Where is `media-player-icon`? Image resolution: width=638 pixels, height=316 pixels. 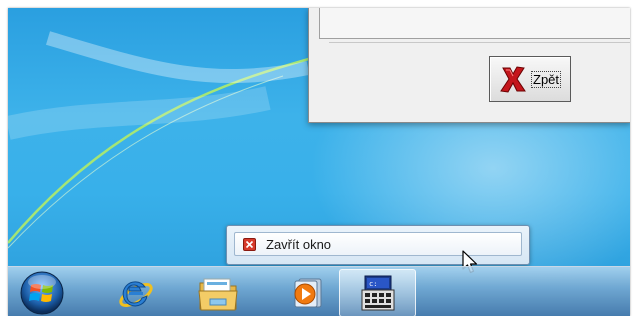 media-player-icon is located at coordinates (308, 293).